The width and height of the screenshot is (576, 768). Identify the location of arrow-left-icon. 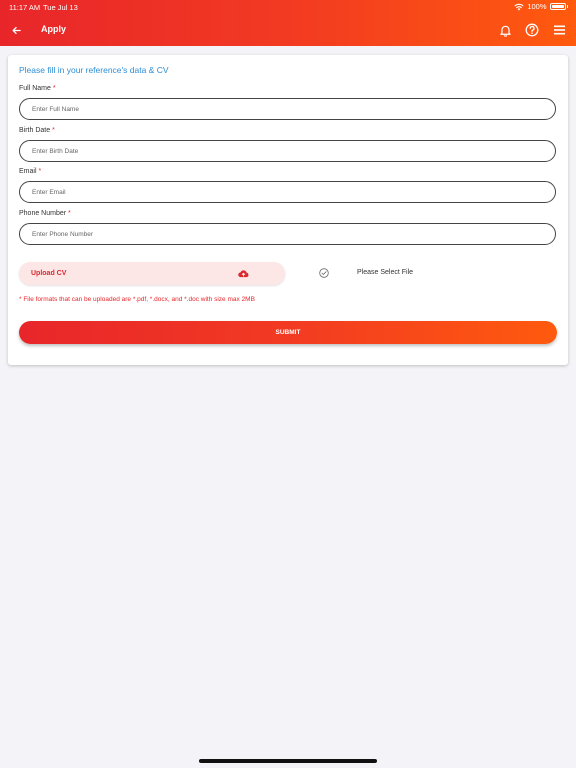
(16, 30).